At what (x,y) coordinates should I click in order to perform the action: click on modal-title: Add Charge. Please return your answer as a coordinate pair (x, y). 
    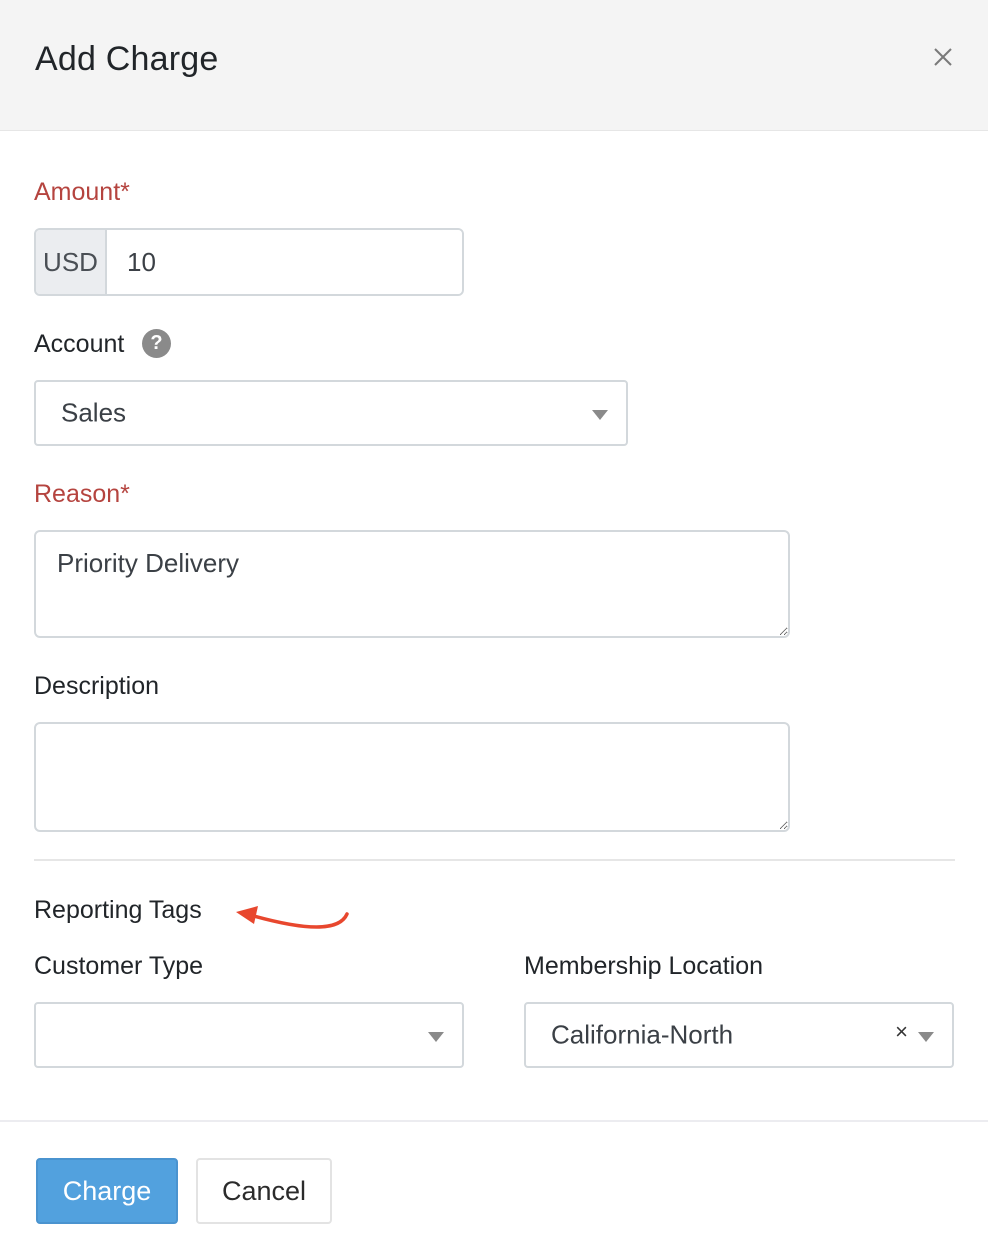
    Looking at the image, I should click on (127, 59).